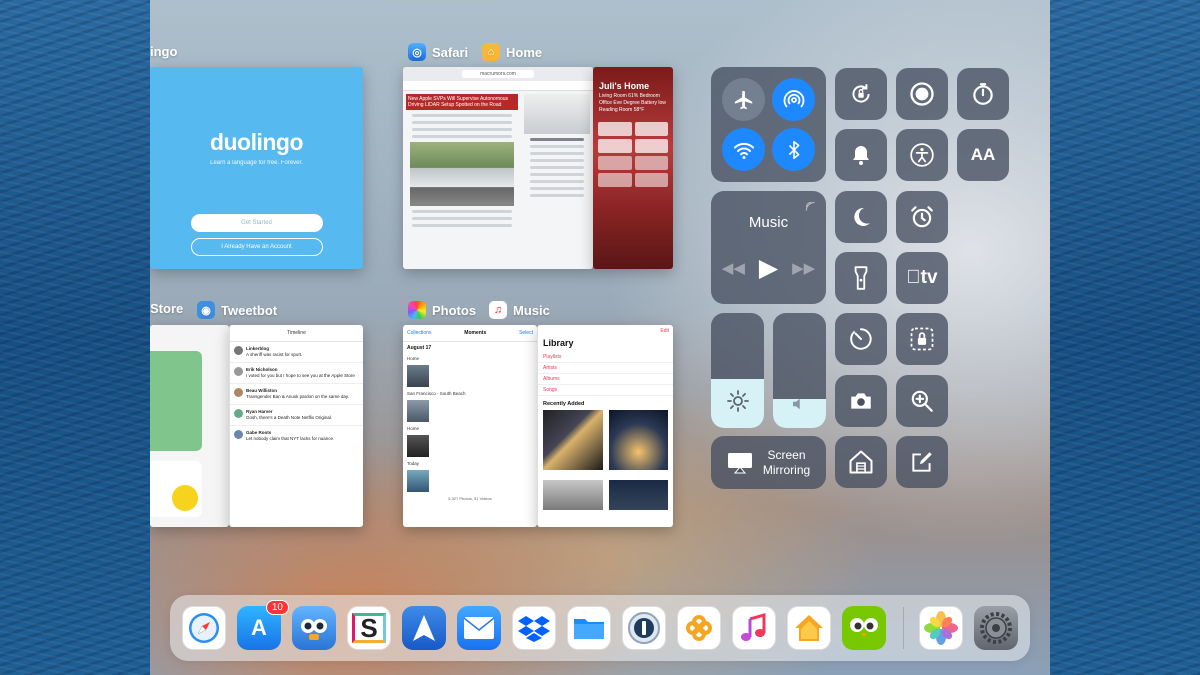 The height and width of the screenshot is (675, 1200). I want to click on guided-access-button, so click(922, 339).